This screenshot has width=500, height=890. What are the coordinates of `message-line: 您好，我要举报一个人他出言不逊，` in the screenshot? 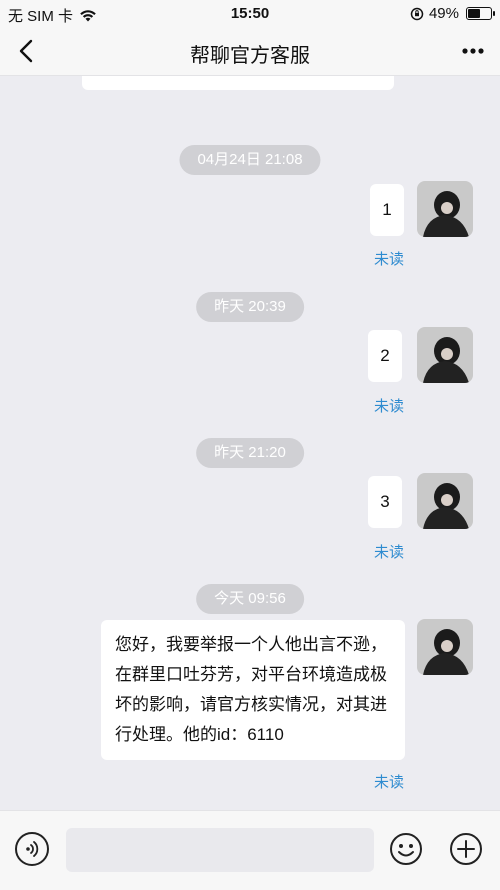 It's located at (251, 644).